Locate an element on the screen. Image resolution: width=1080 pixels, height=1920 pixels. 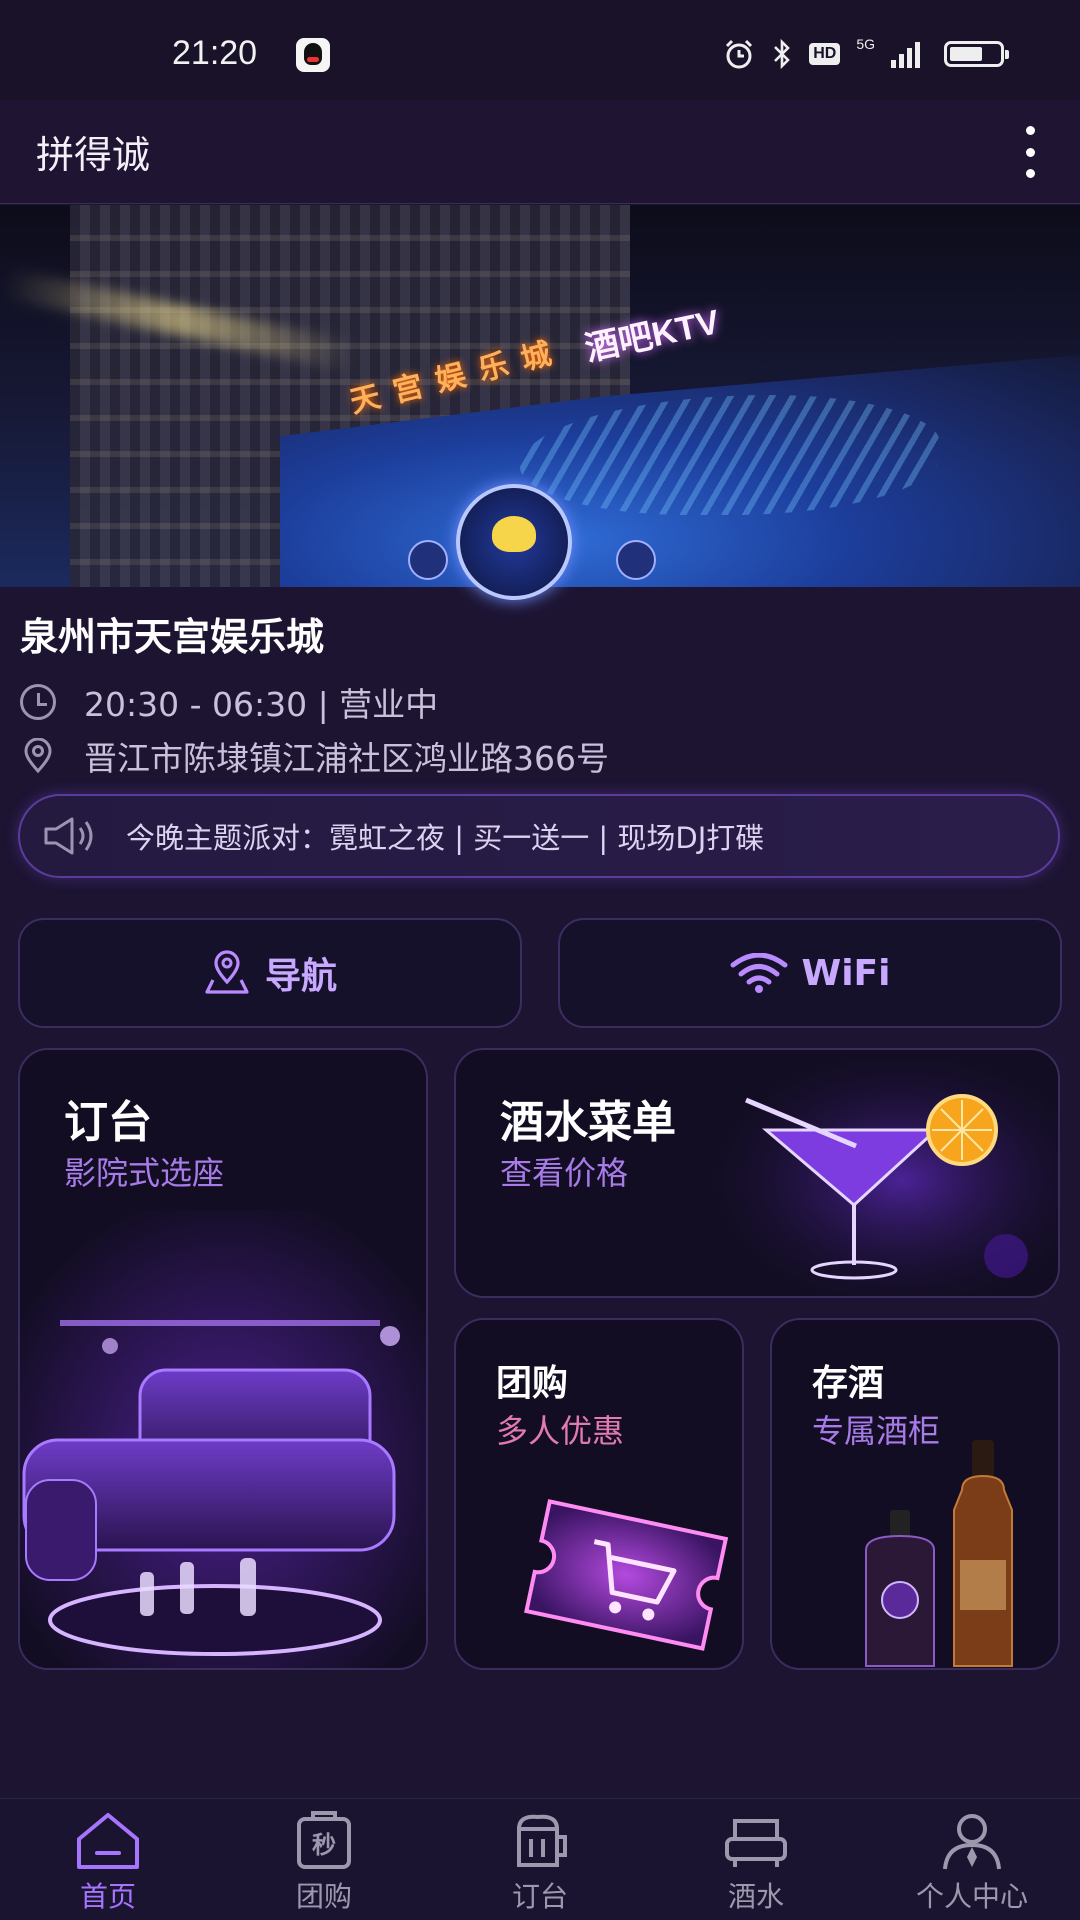
address-row: 晋江市陈埭镇江浦社区鸿业路366号 is located at coordinates (314, 756).